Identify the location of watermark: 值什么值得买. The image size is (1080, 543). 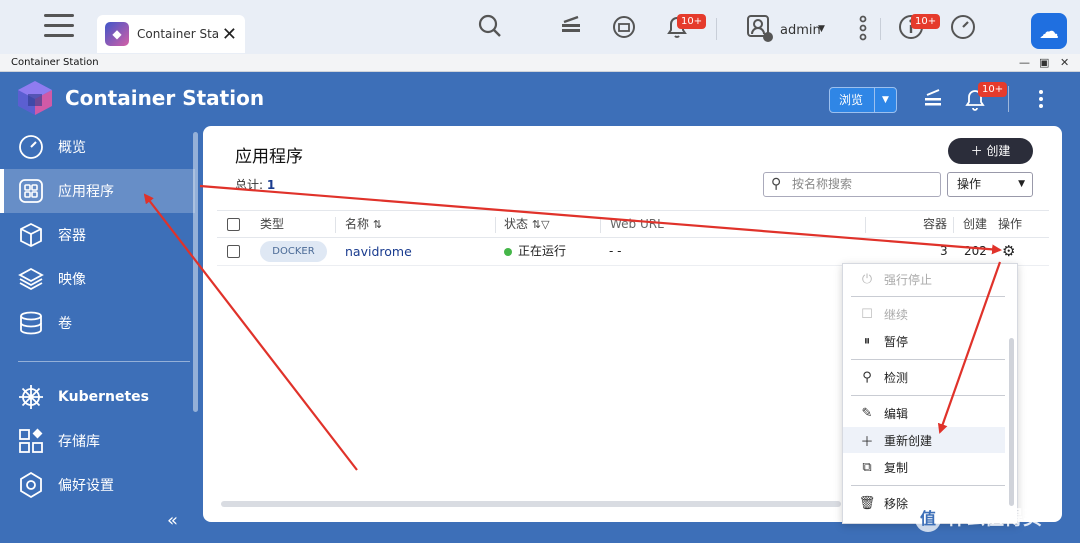
(978, 517).